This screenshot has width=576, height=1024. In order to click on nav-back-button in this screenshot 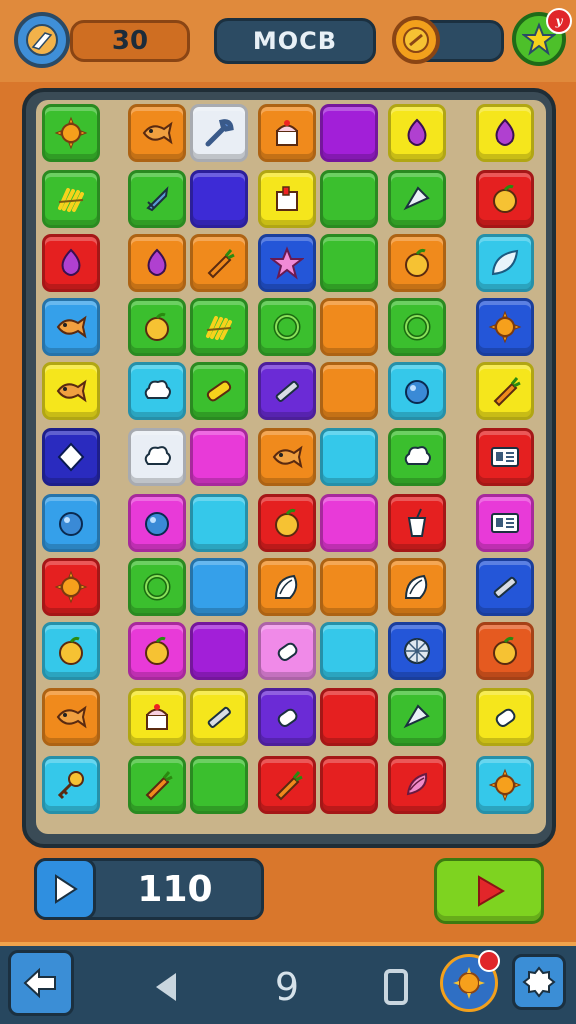, I will do `click(41, 983)`.